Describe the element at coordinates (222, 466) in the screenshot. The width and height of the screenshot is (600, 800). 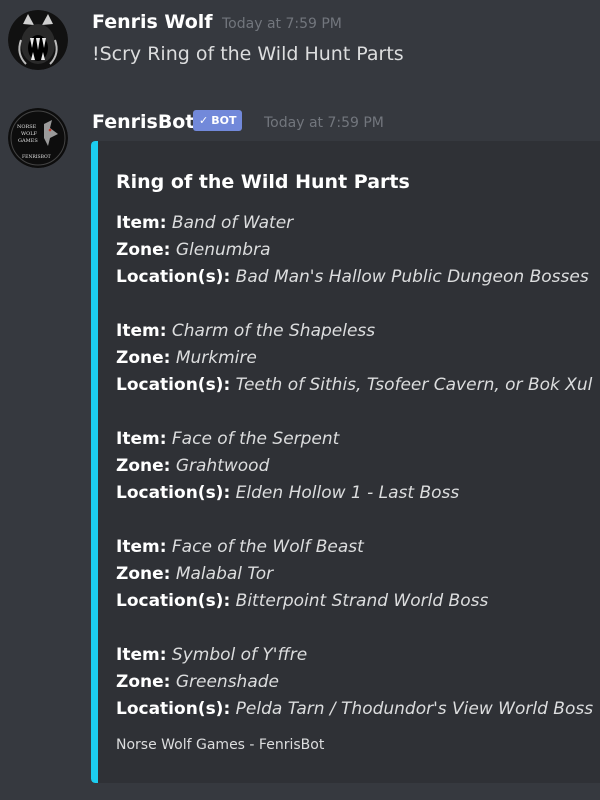
I see `zone-value: Grahtwood` at that location.